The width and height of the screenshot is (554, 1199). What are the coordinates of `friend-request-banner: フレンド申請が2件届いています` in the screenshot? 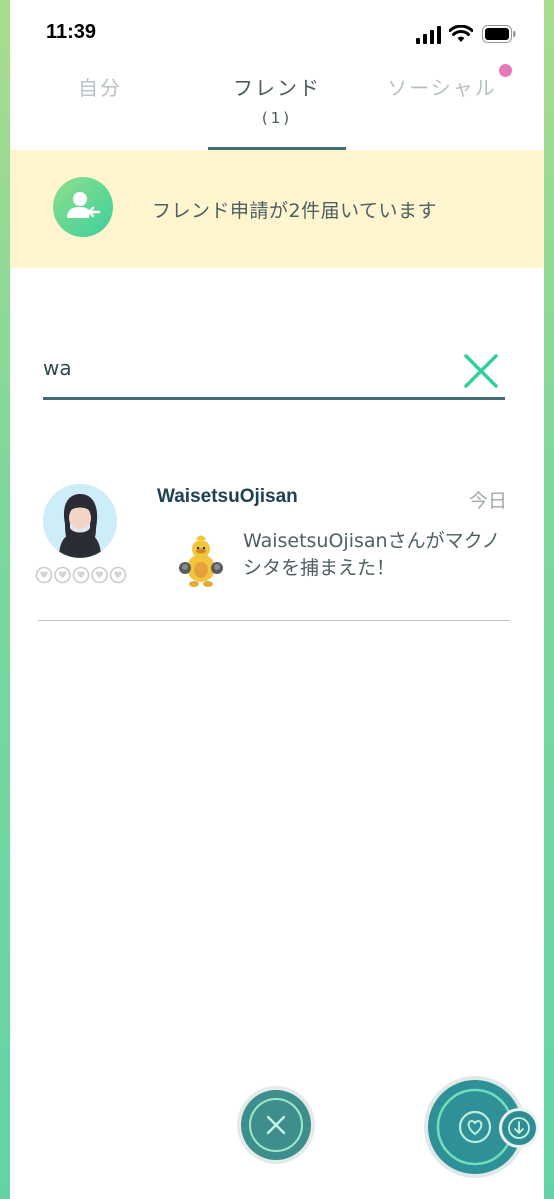 It's located at (277, 209).